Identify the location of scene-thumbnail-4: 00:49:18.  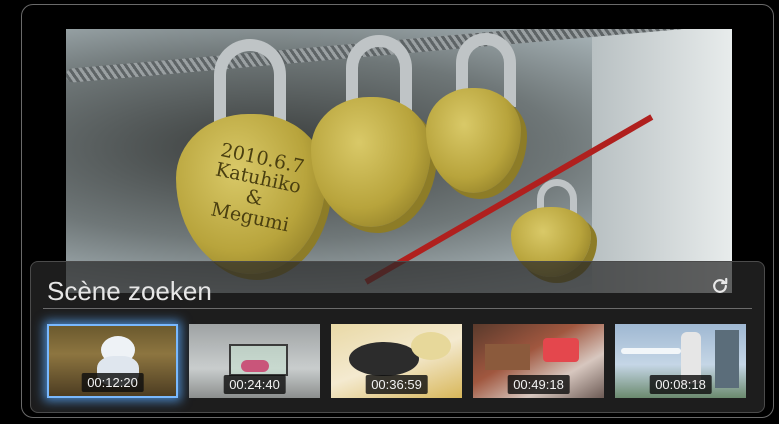
(538, 361).